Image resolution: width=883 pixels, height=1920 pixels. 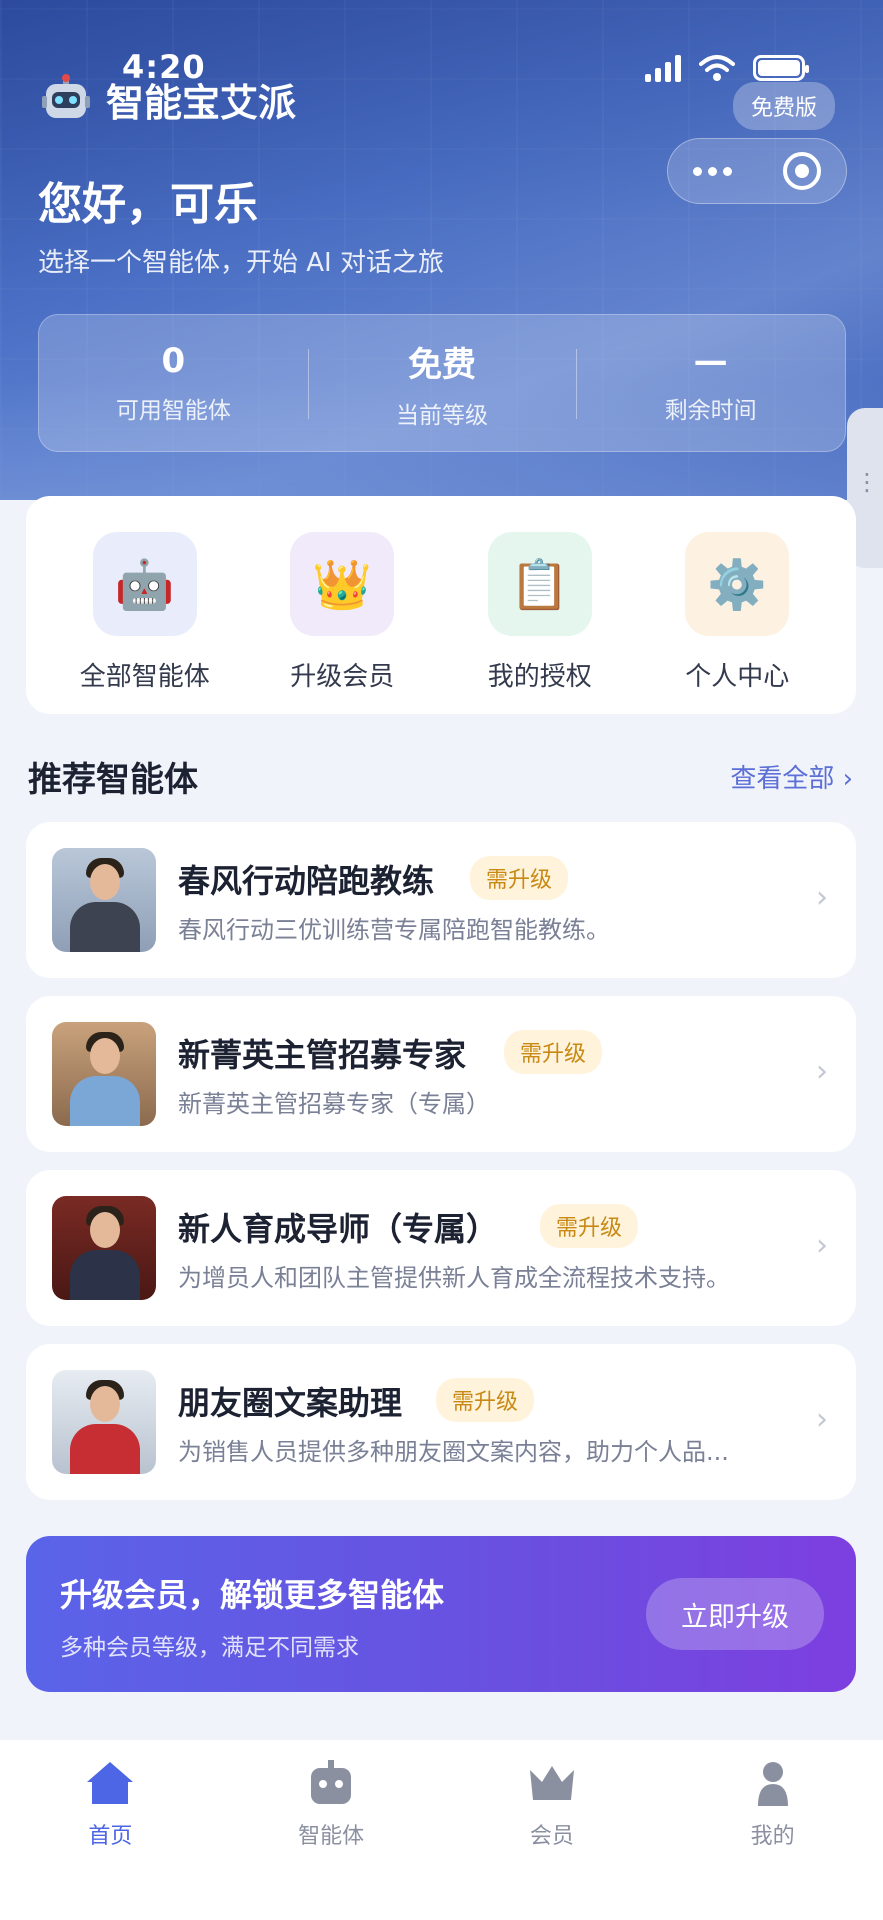 I want to click on stats-panel: 0 可用智能体 免费 当前等级 — 剩余时间, so click(x=442, y=383).